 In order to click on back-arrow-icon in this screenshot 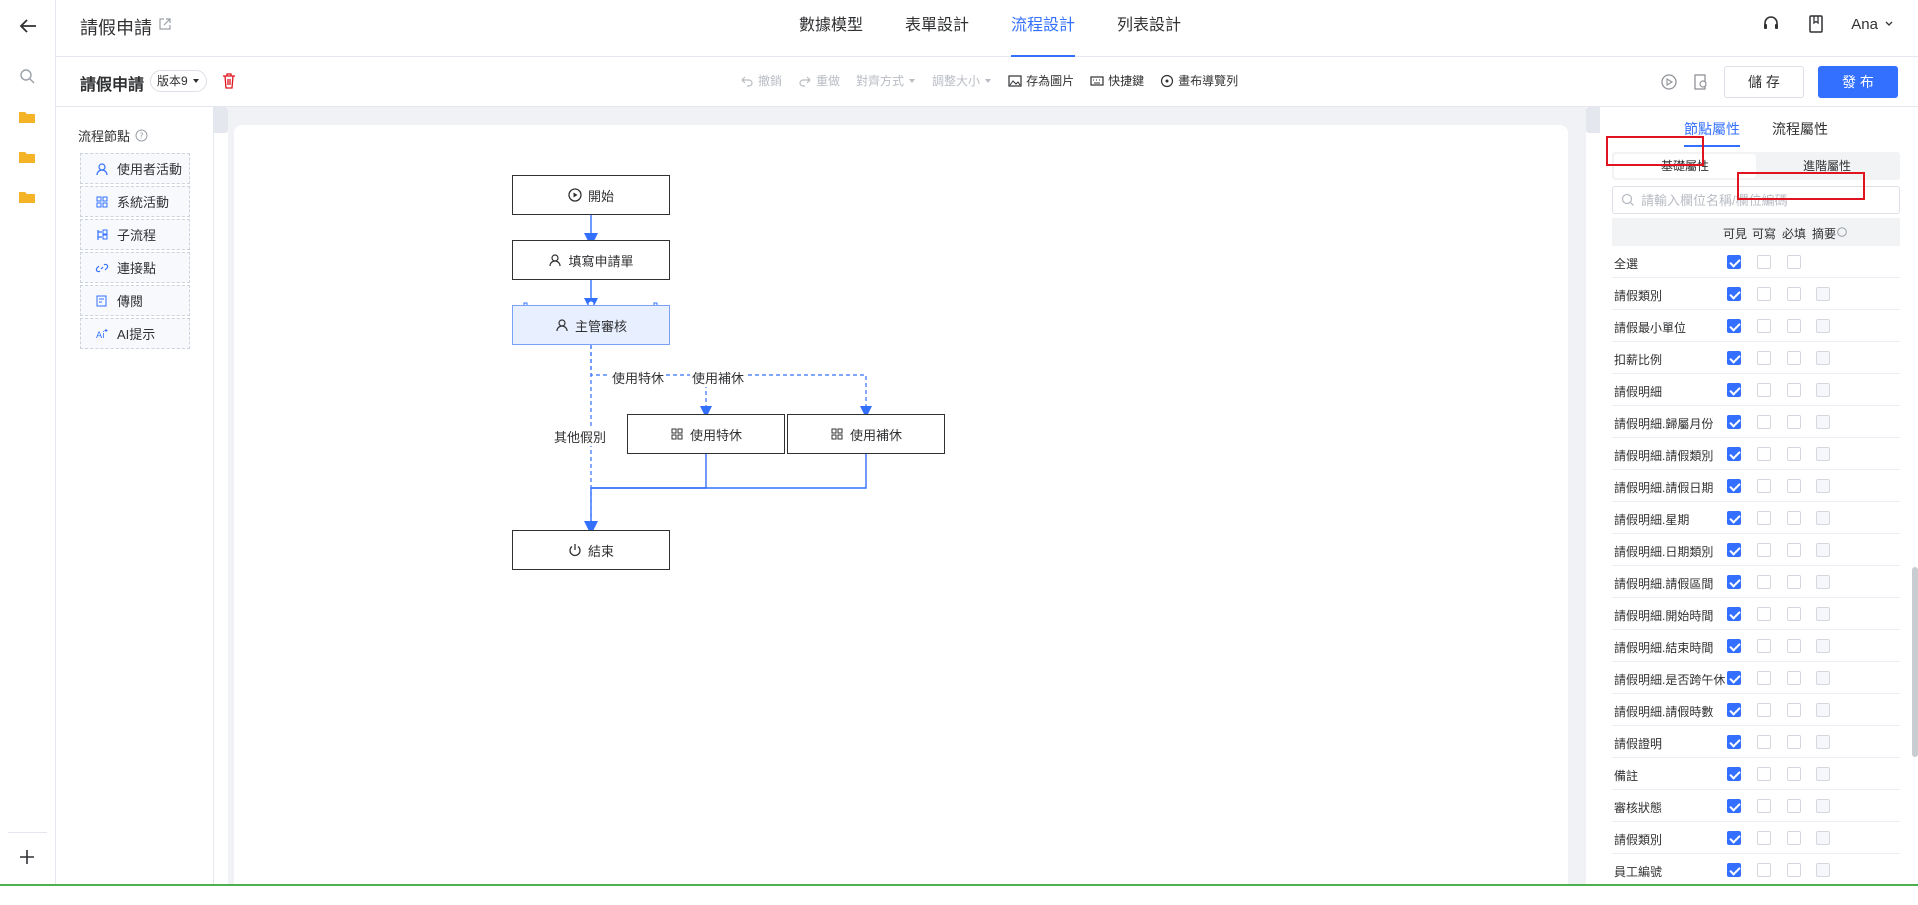, I will do `click(28, 26)`.